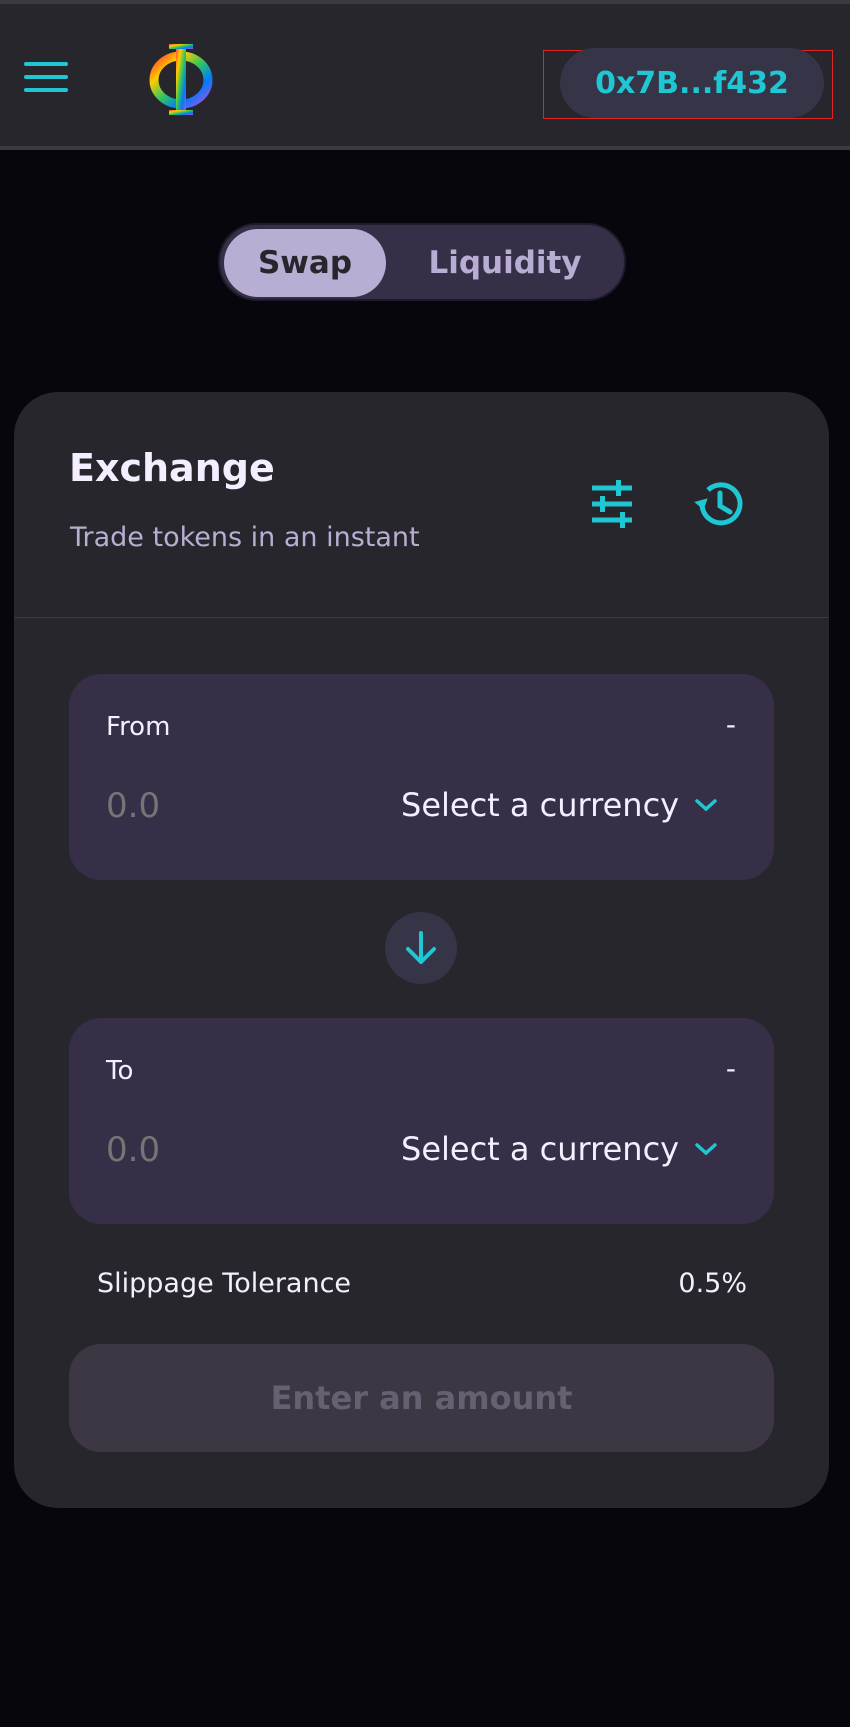 The height and width of the screenshot is (1727, 850). I want to click on exchange-card-header: Exchange Trade tokens in an instant, so click(421, 505).